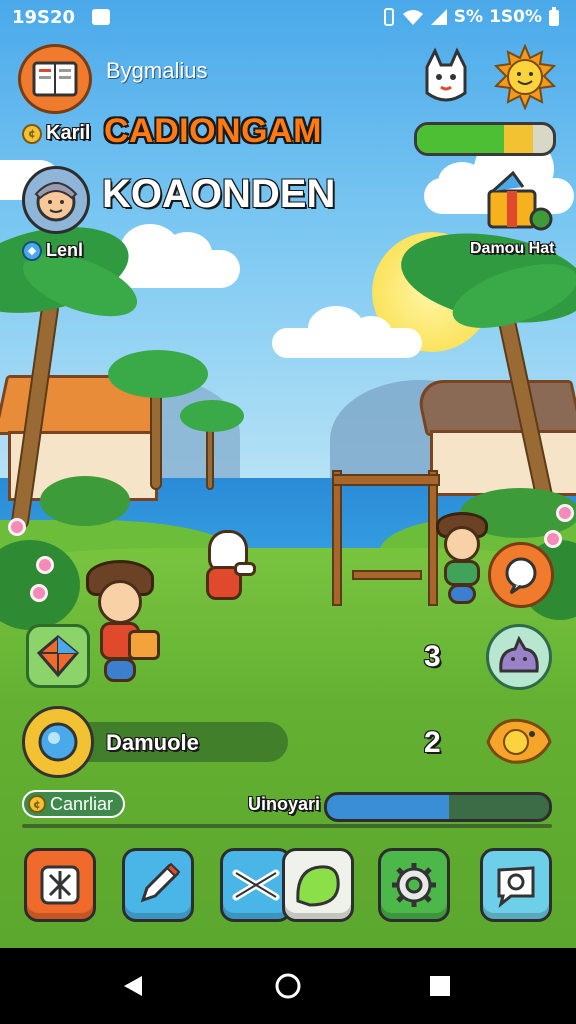  I want to click on bush, so click(85, 501).